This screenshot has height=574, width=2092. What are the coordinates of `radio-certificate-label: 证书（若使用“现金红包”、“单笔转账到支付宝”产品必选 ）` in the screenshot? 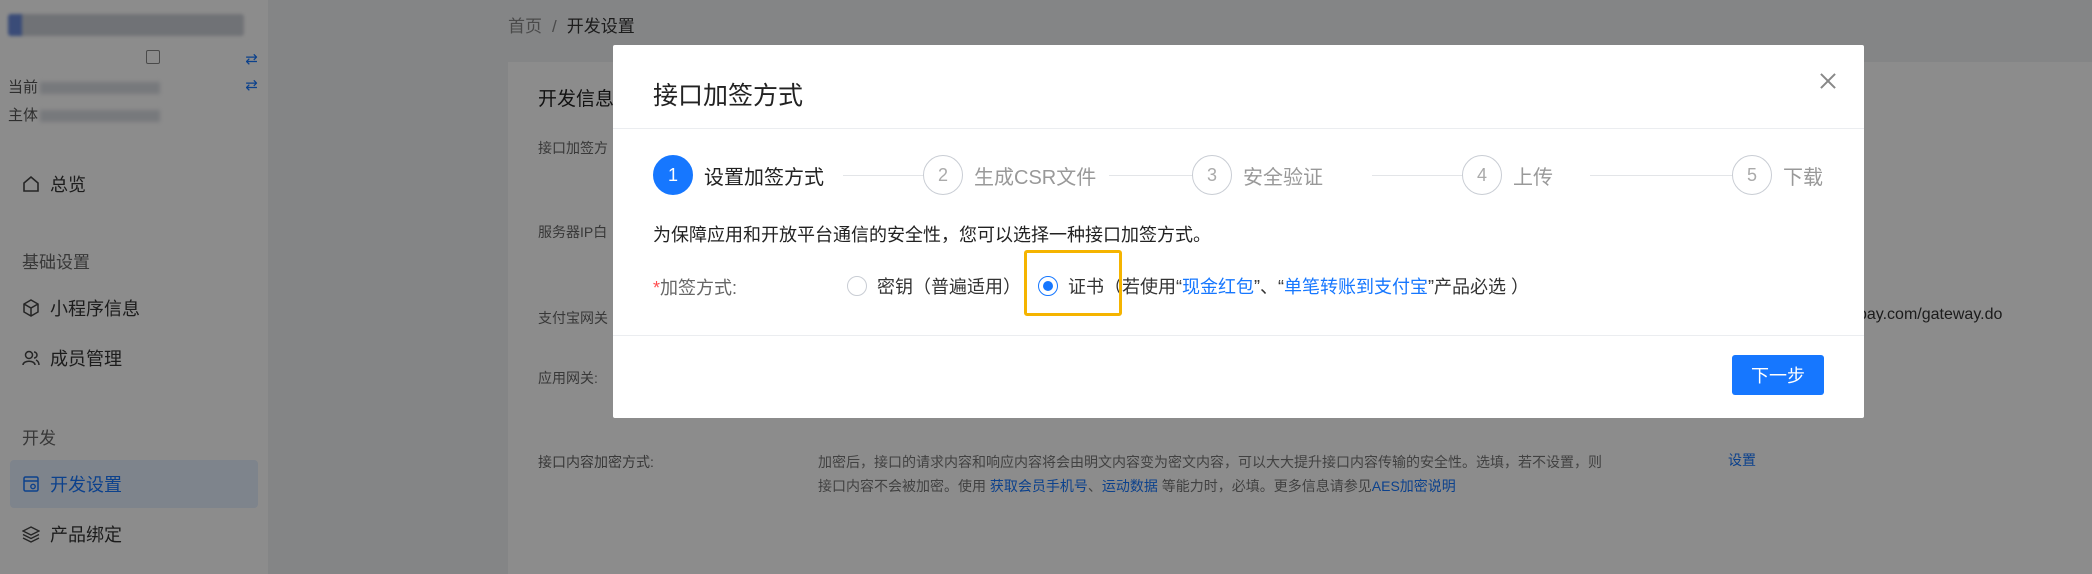 It's located at (1298, 286).